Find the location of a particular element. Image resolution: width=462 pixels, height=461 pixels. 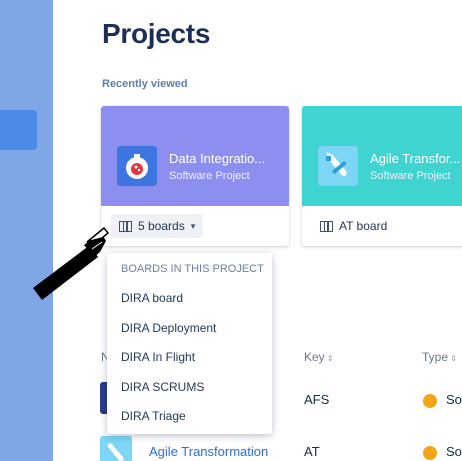

project-name-link: Agile Transformation is located at coordinates (208, 451).